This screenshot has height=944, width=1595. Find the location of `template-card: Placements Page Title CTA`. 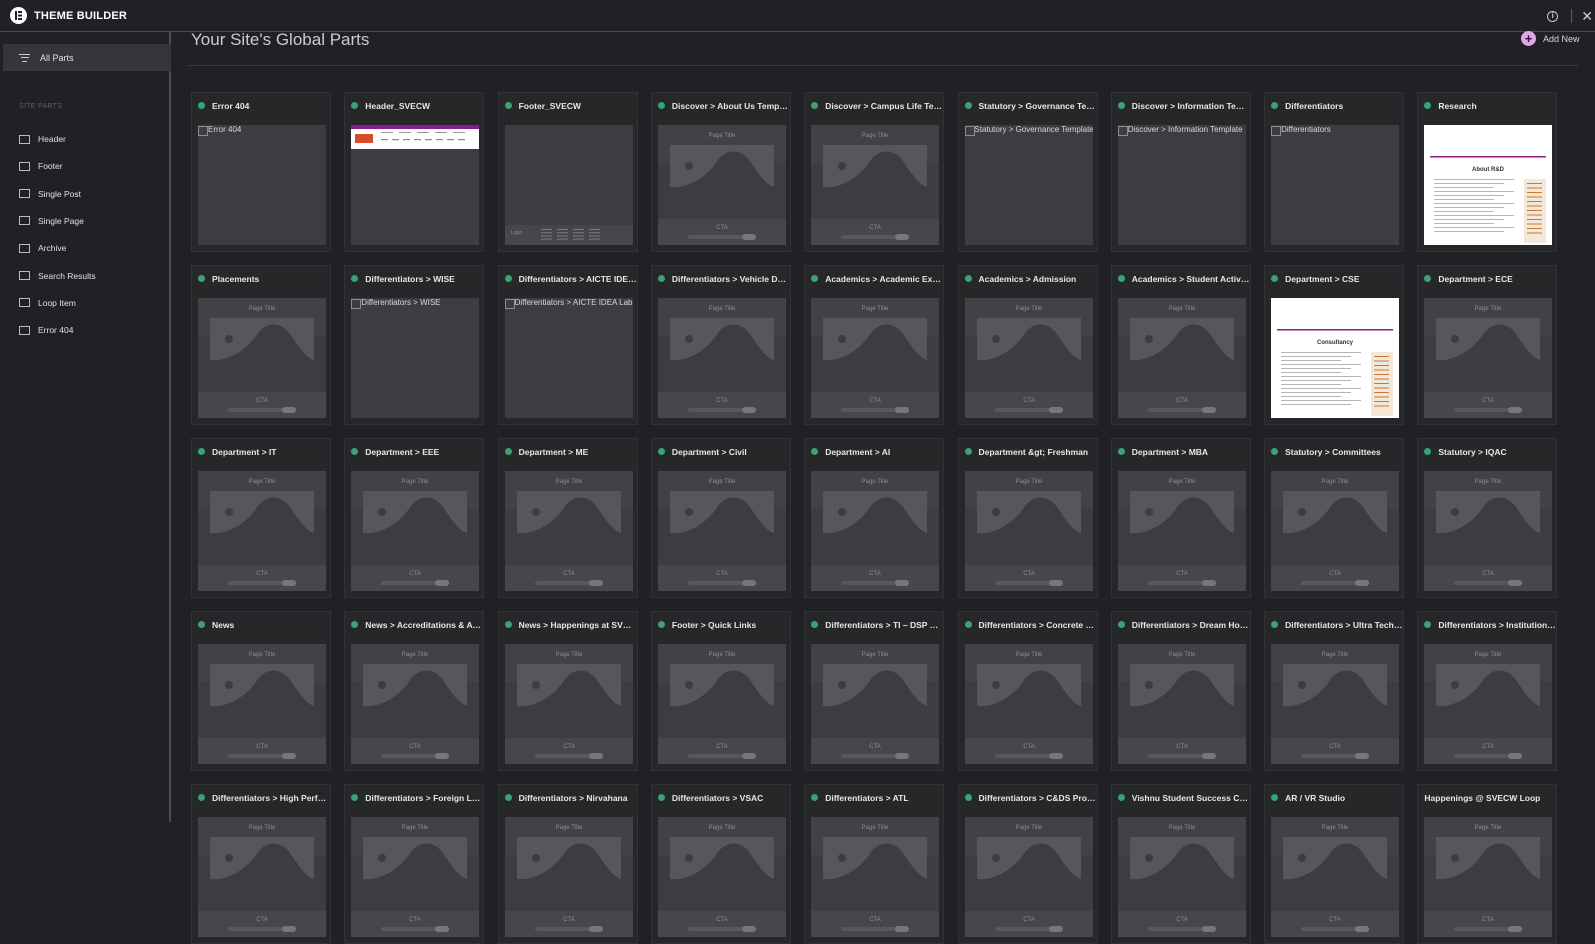

template-card: Placements Page Title CTA is located at coordinates (261, 345).